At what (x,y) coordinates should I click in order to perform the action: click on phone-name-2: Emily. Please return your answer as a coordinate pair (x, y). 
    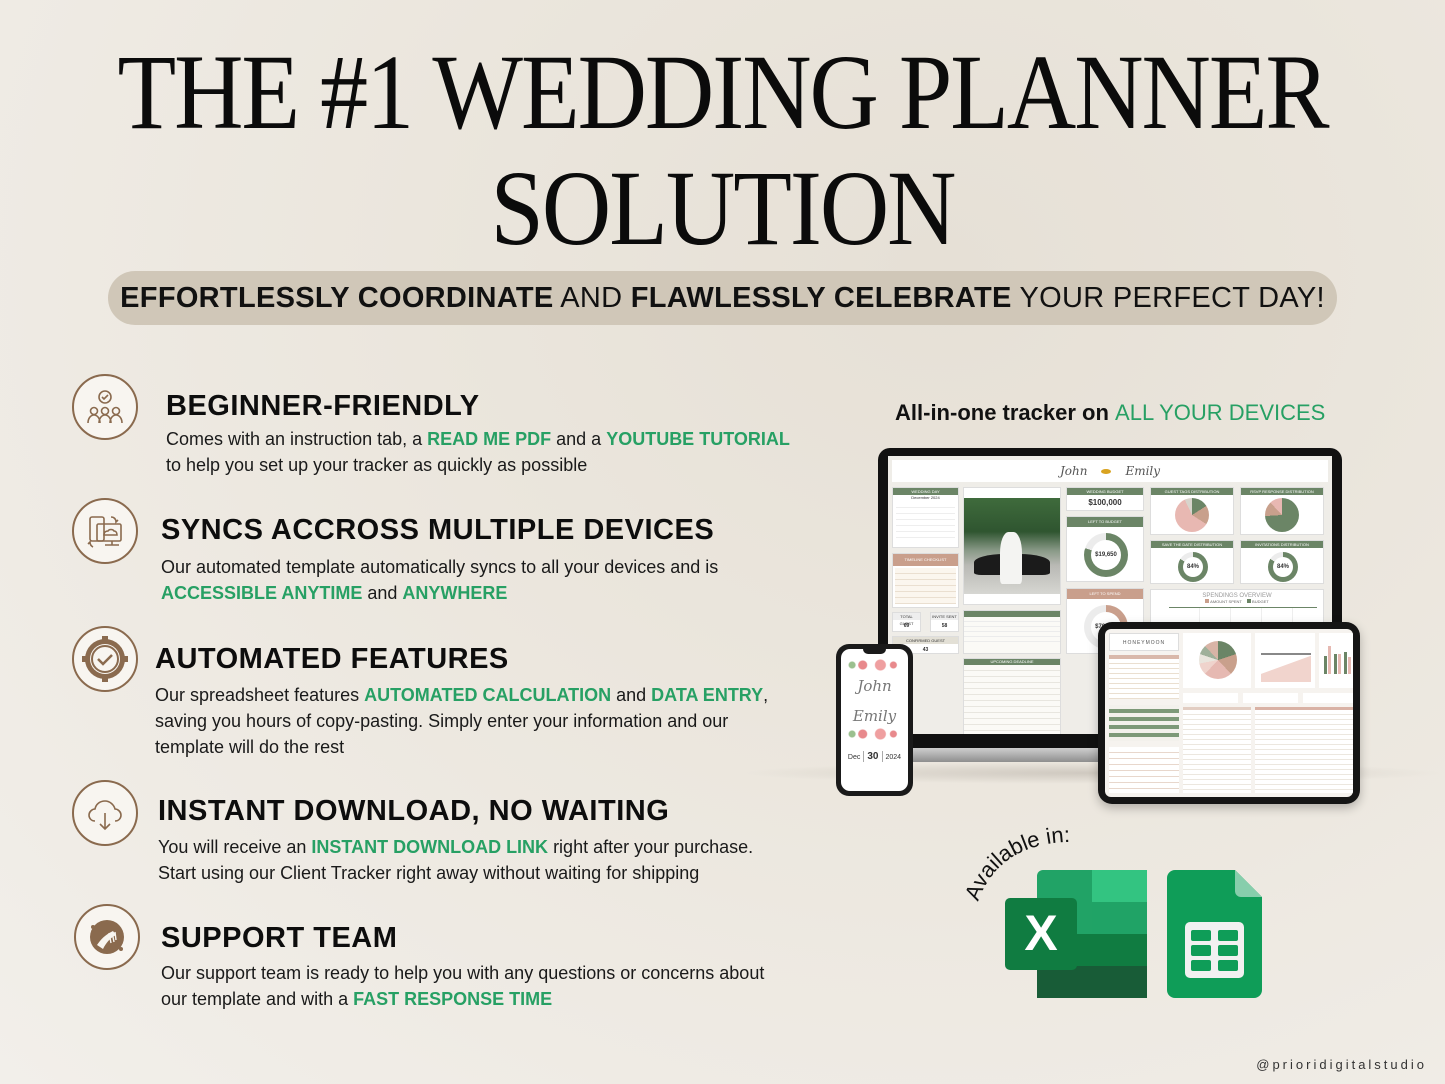
    Looking at the image, I should click on (874, 716).